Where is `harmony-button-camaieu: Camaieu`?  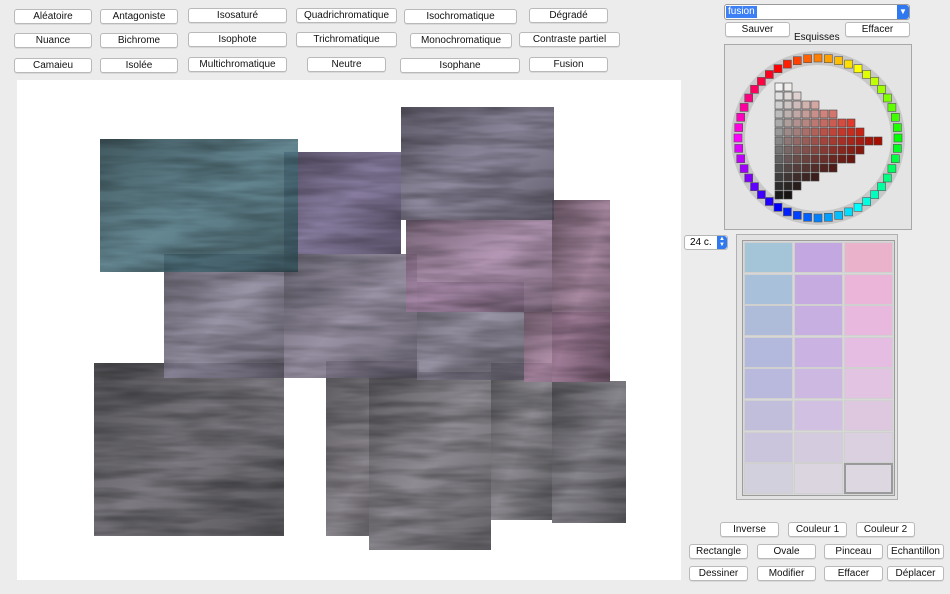
harmony-button-camaieu: Camaieu is located at coordinates (53, 65).